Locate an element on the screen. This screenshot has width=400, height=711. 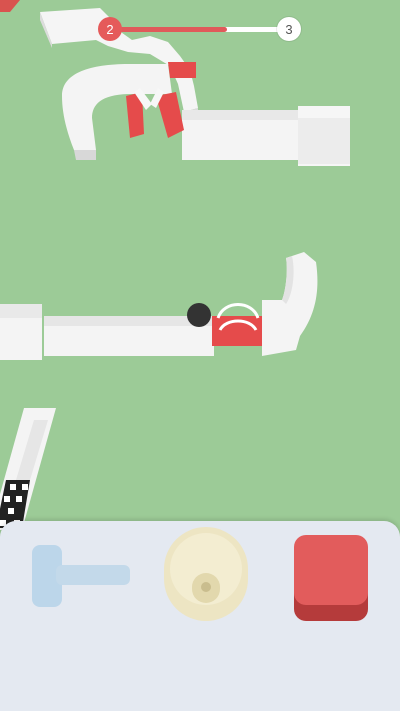
progress-fill is located at coordinates (168, 29).